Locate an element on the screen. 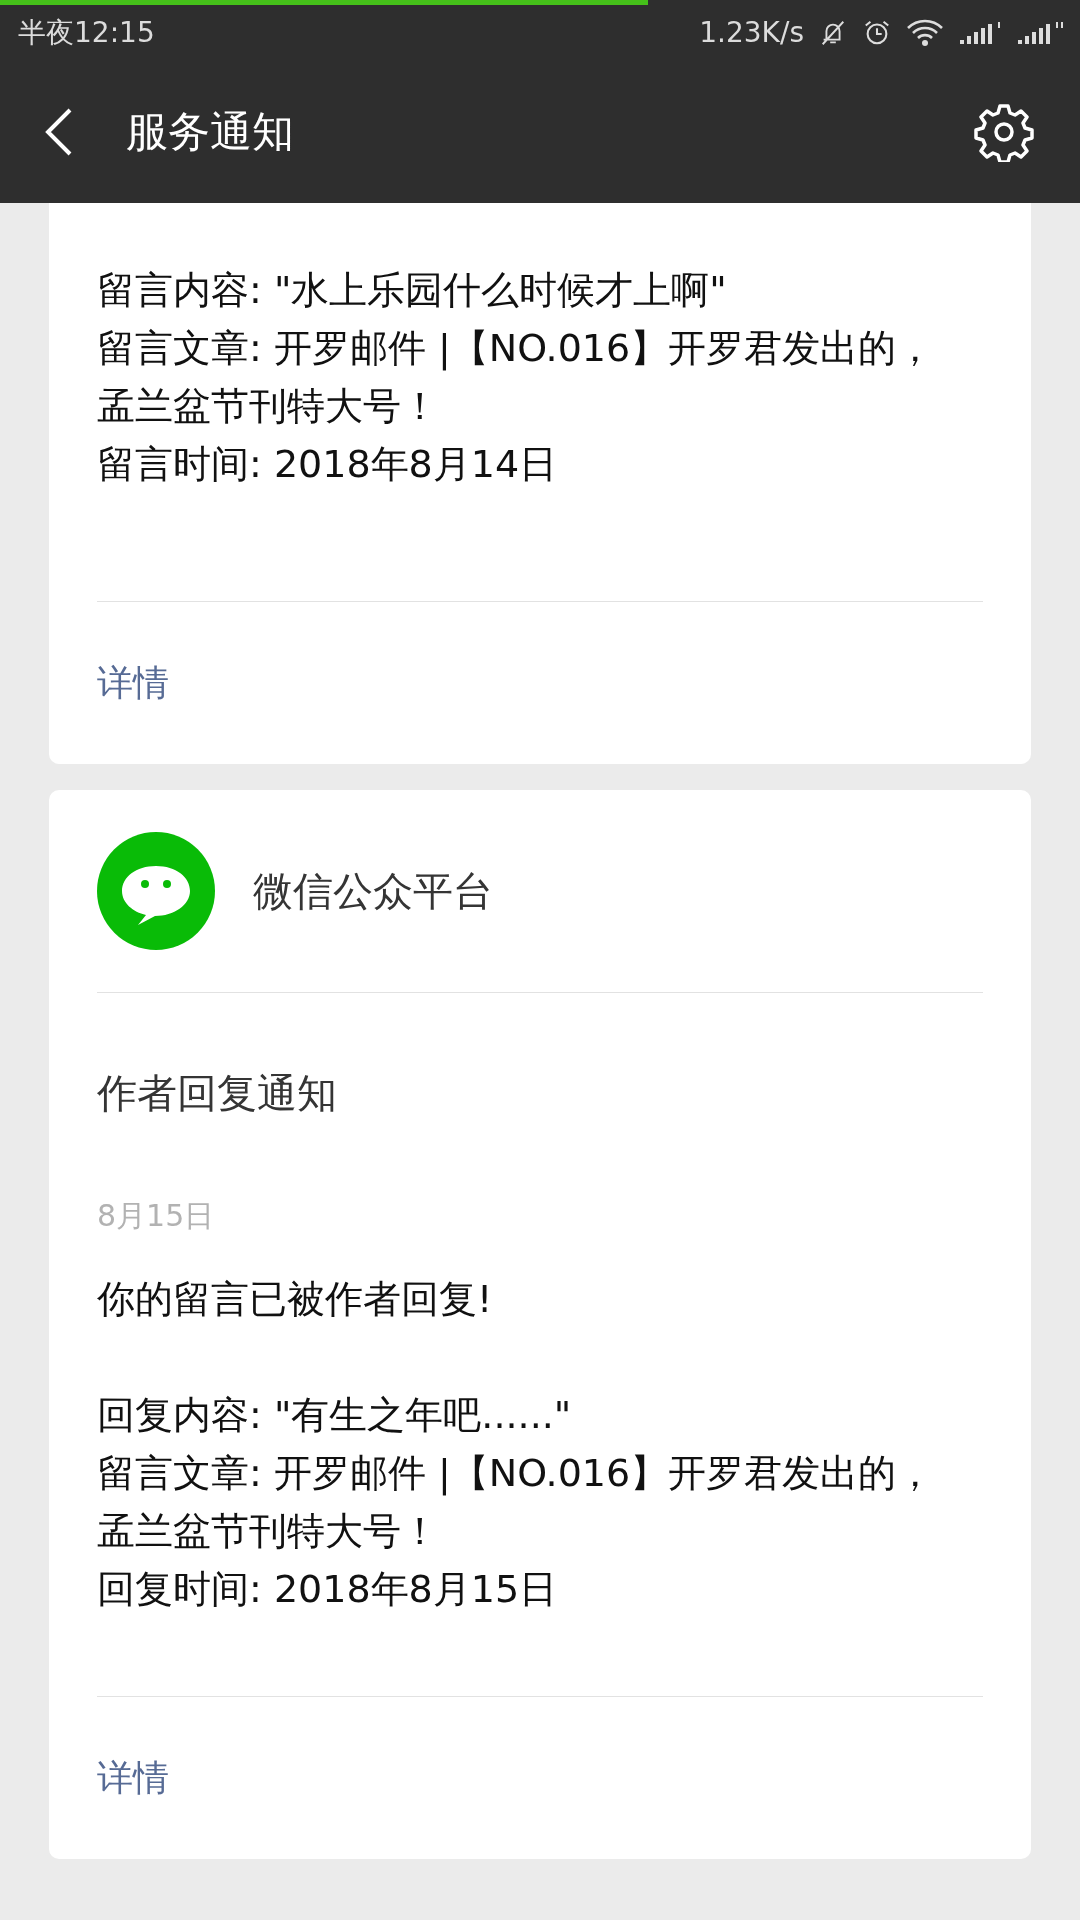 The image size is (1080, 1920). network-speed: 1.23K/s is located at coordinates (751, 32).